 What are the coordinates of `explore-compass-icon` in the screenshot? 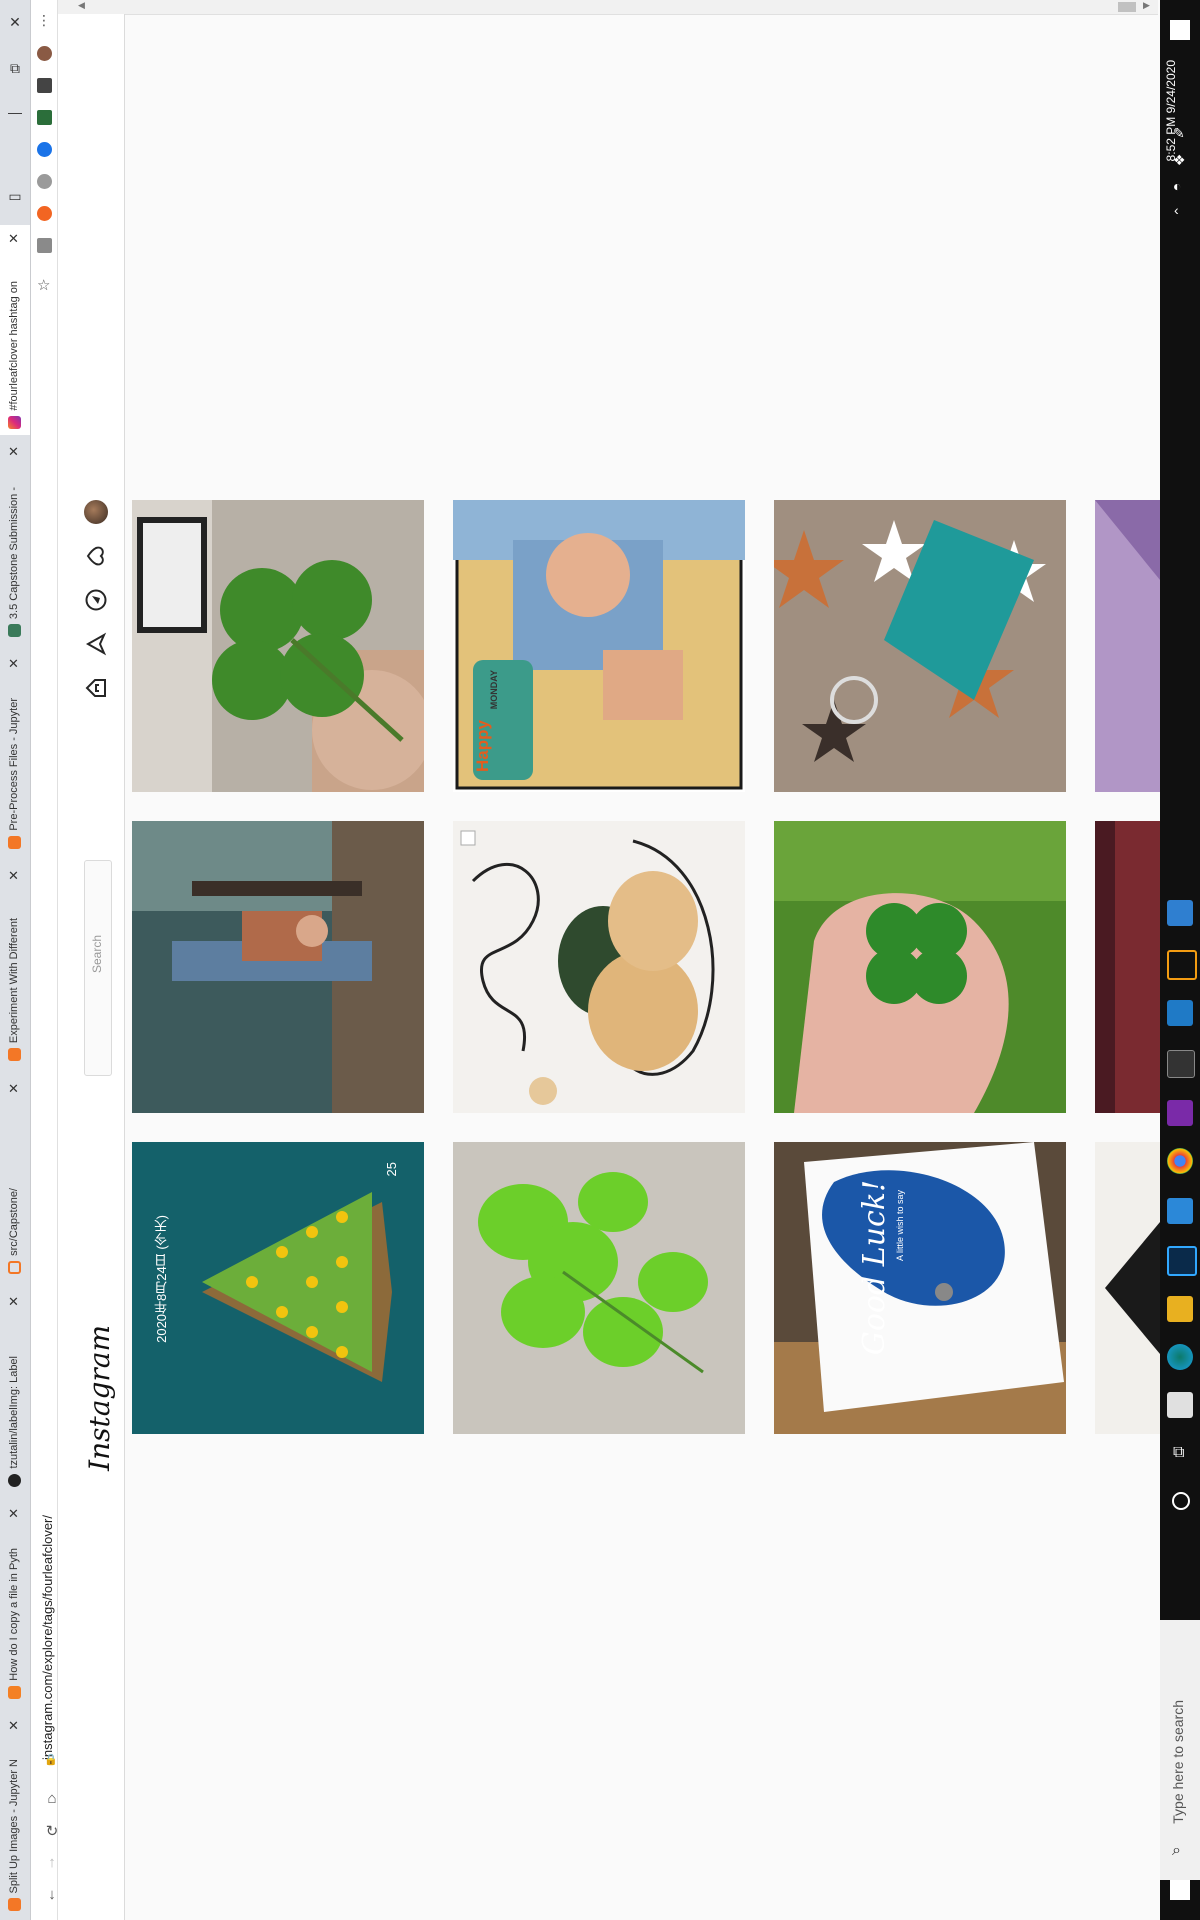 It's located at (96, 600).